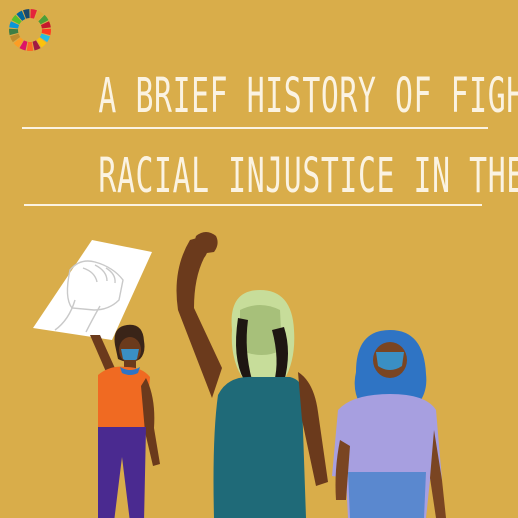 This screenshot has height=518, width=518. What do you see at coordinates (92, 290) in the screenshot?
I see `protest-sign` at bounding box center [92, 290].